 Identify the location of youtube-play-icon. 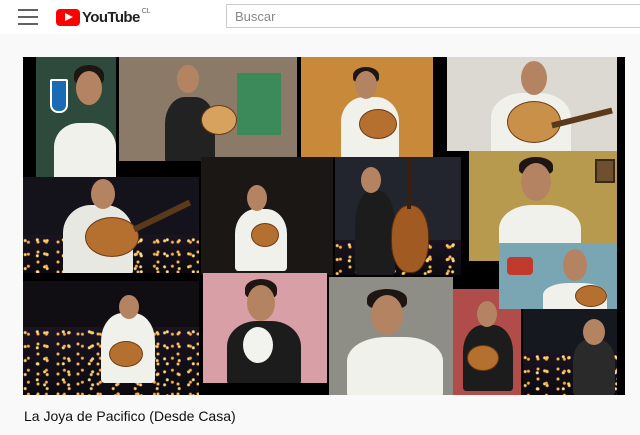
(68, 17).